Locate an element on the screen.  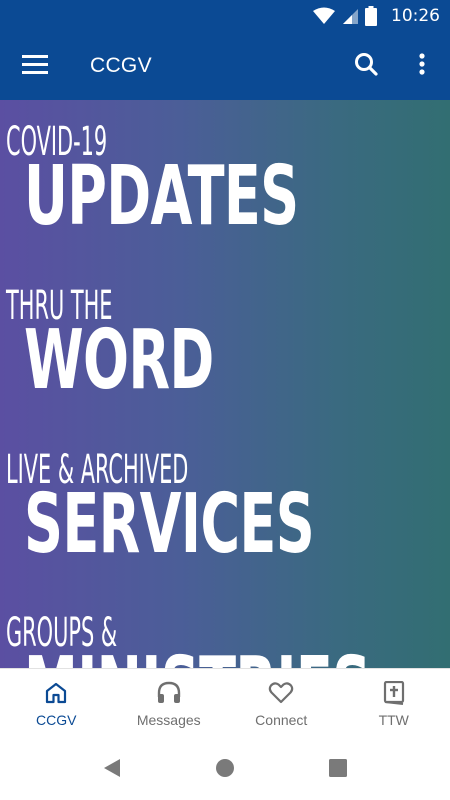
status-time: 10:26 is located at coordinates (415, 16).